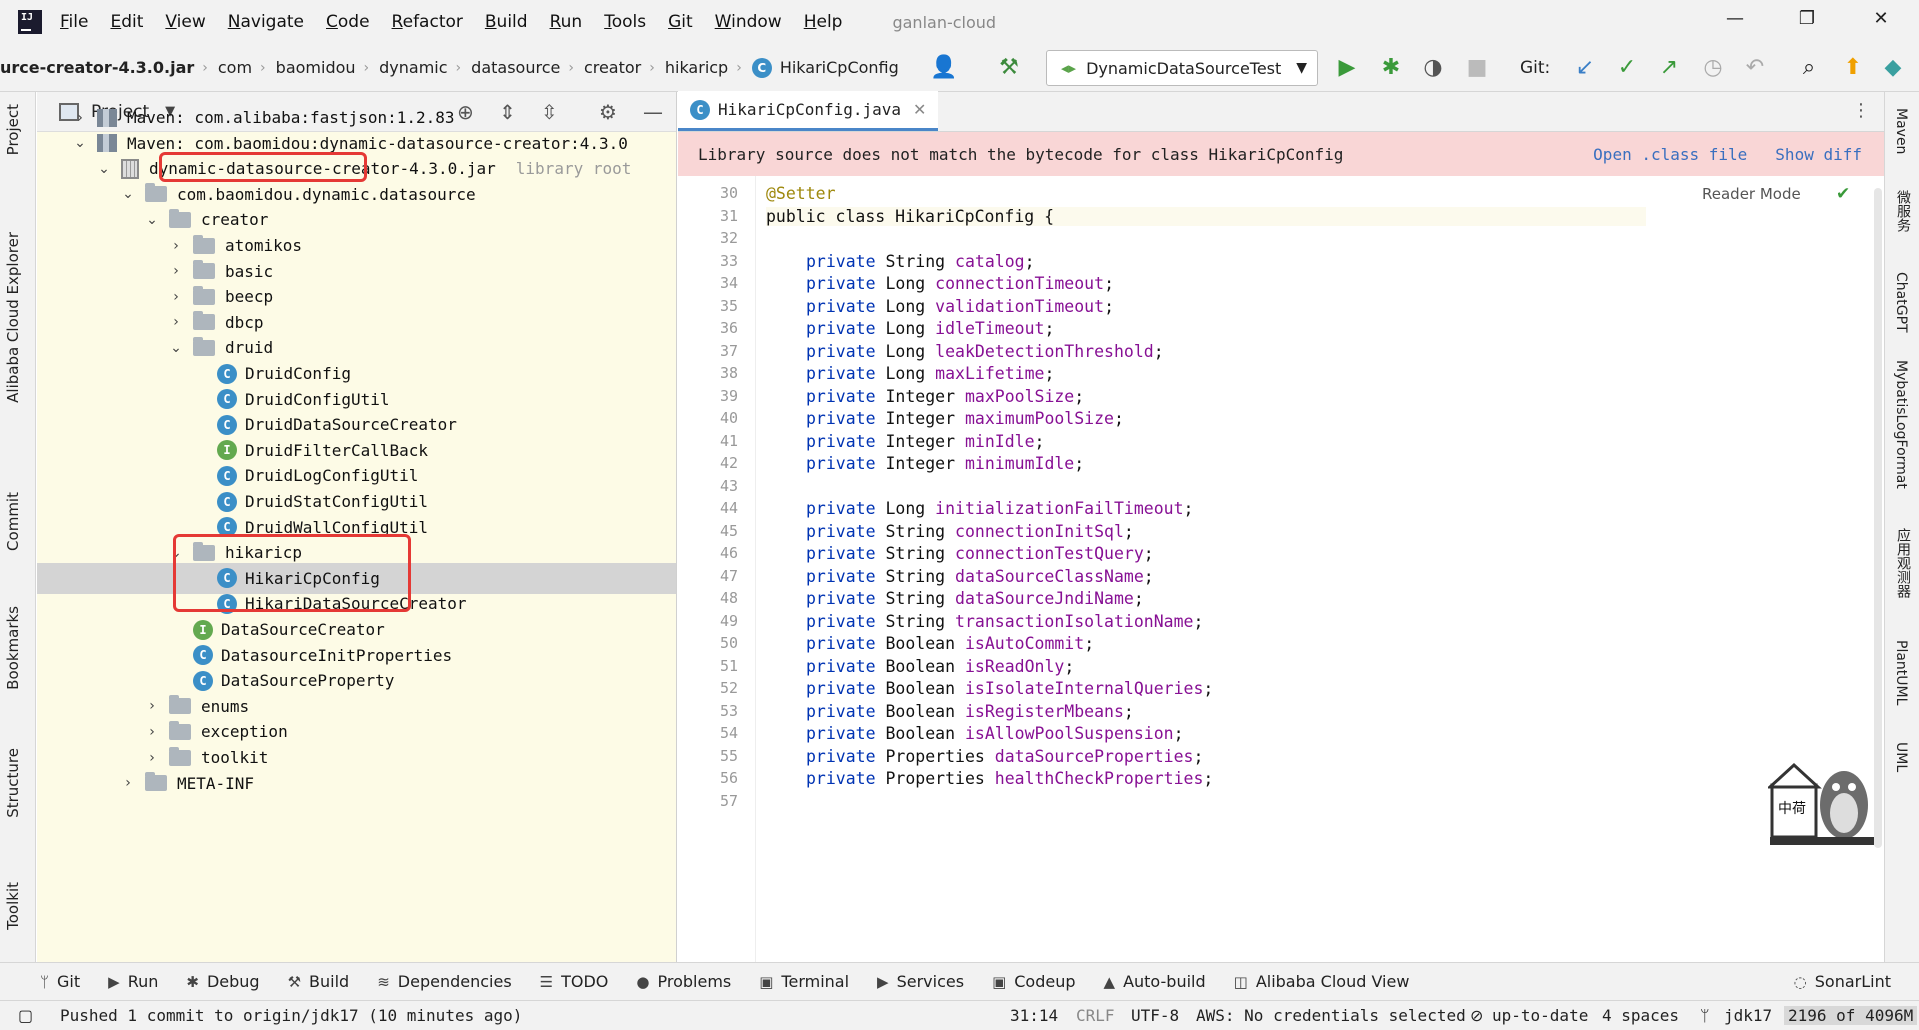  Describe the element at coordinates (1182, 68) in the screenshot. I see `run-configuration-select: ◂▸ DynamicDataSourceTest ▼` at that location.